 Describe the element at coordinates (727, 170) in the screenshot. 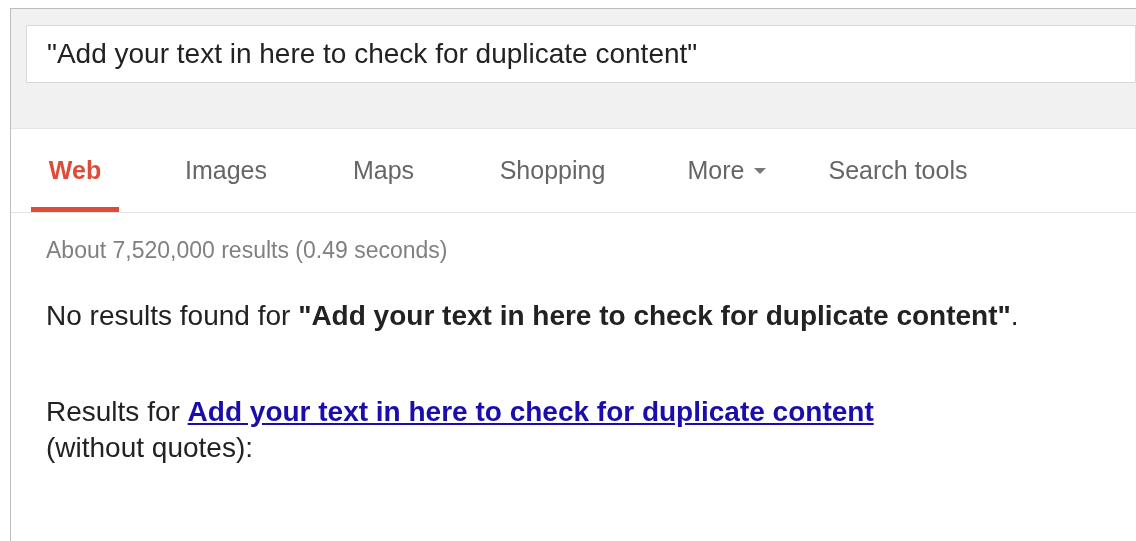

I see `more-menu-tab: More` at that location.